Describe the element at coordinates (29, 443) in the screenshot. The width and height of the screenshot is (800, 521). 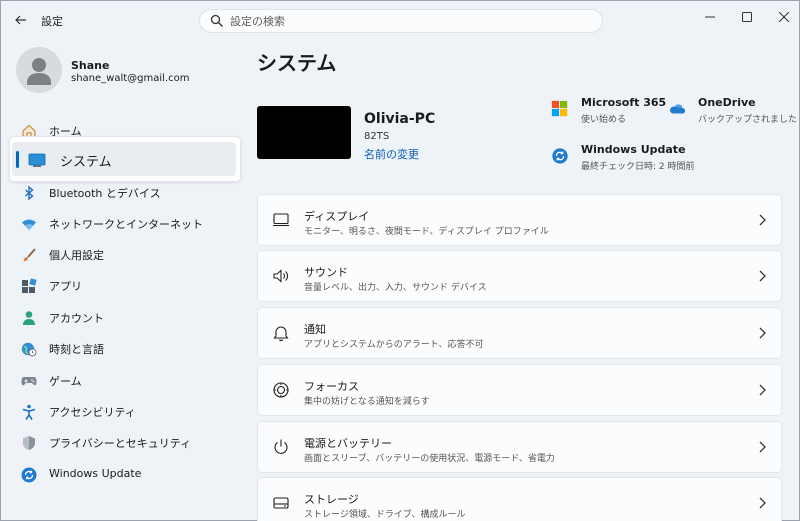
I see `shield-icon` at that location.